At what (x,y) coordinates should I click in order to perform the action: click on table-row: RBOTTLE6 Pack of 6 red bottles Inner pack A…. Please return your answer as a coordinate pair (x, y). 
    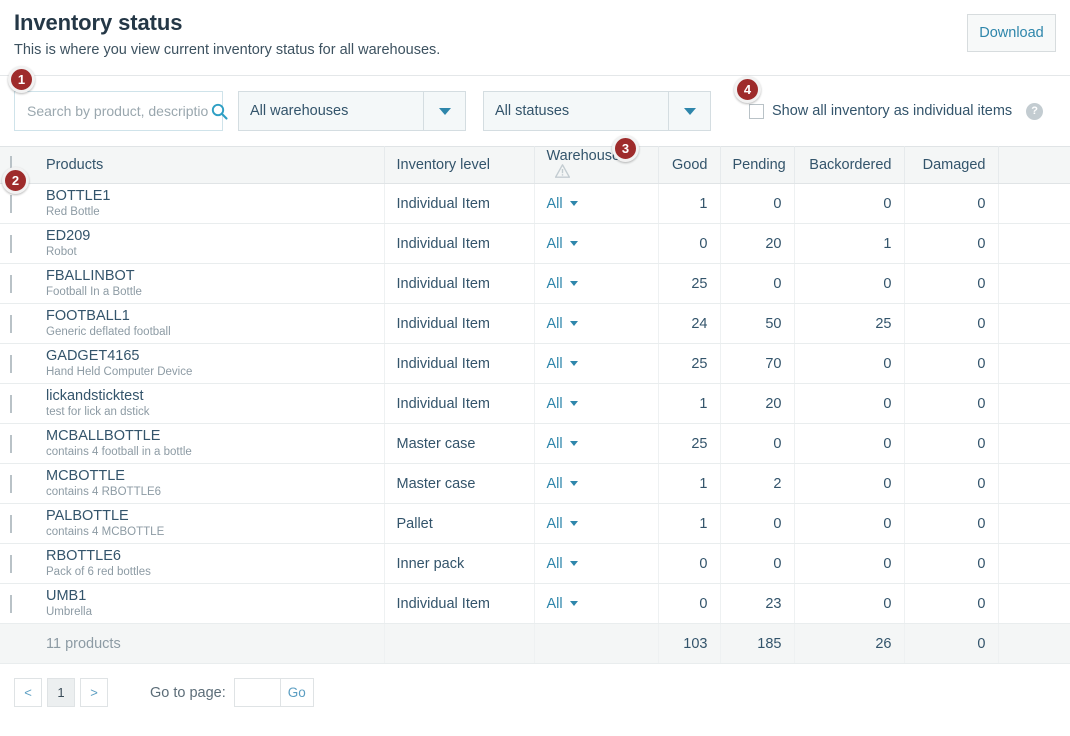
    Looking at the image, I should click on (535, 563).